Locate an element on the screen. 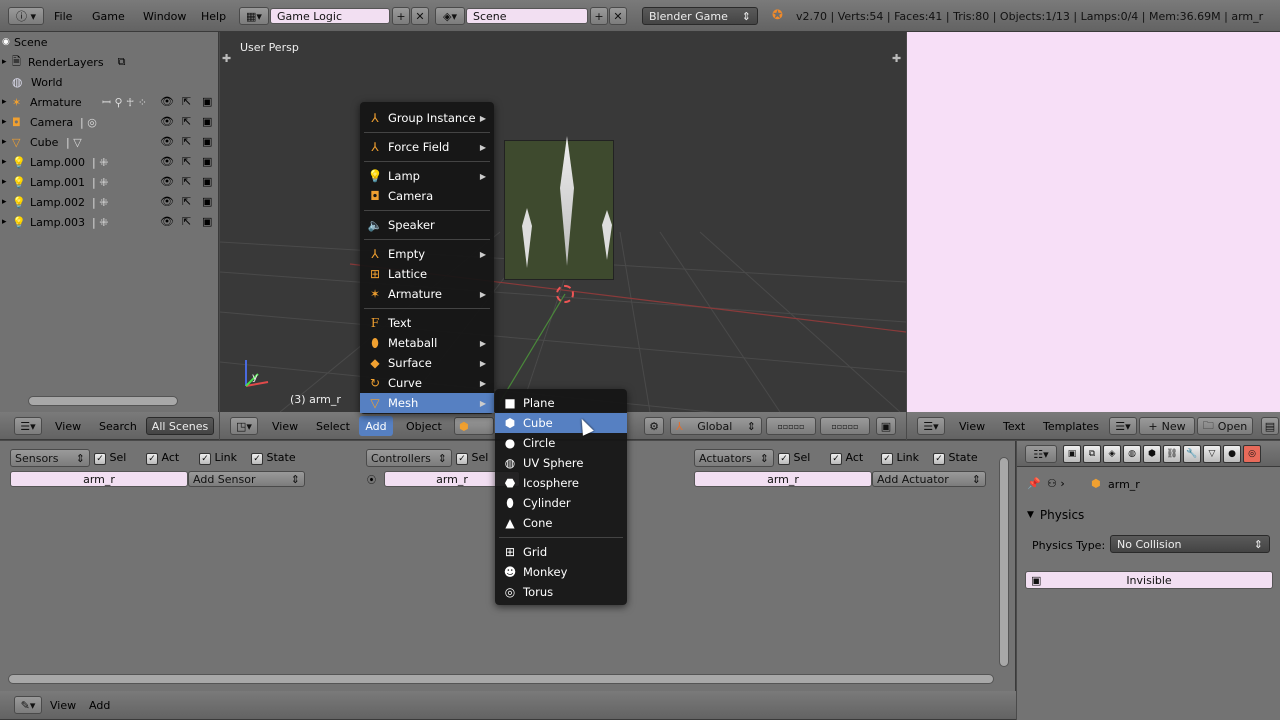  engine-select: Blender Game ⇕ is located at coordinates (700, 16).